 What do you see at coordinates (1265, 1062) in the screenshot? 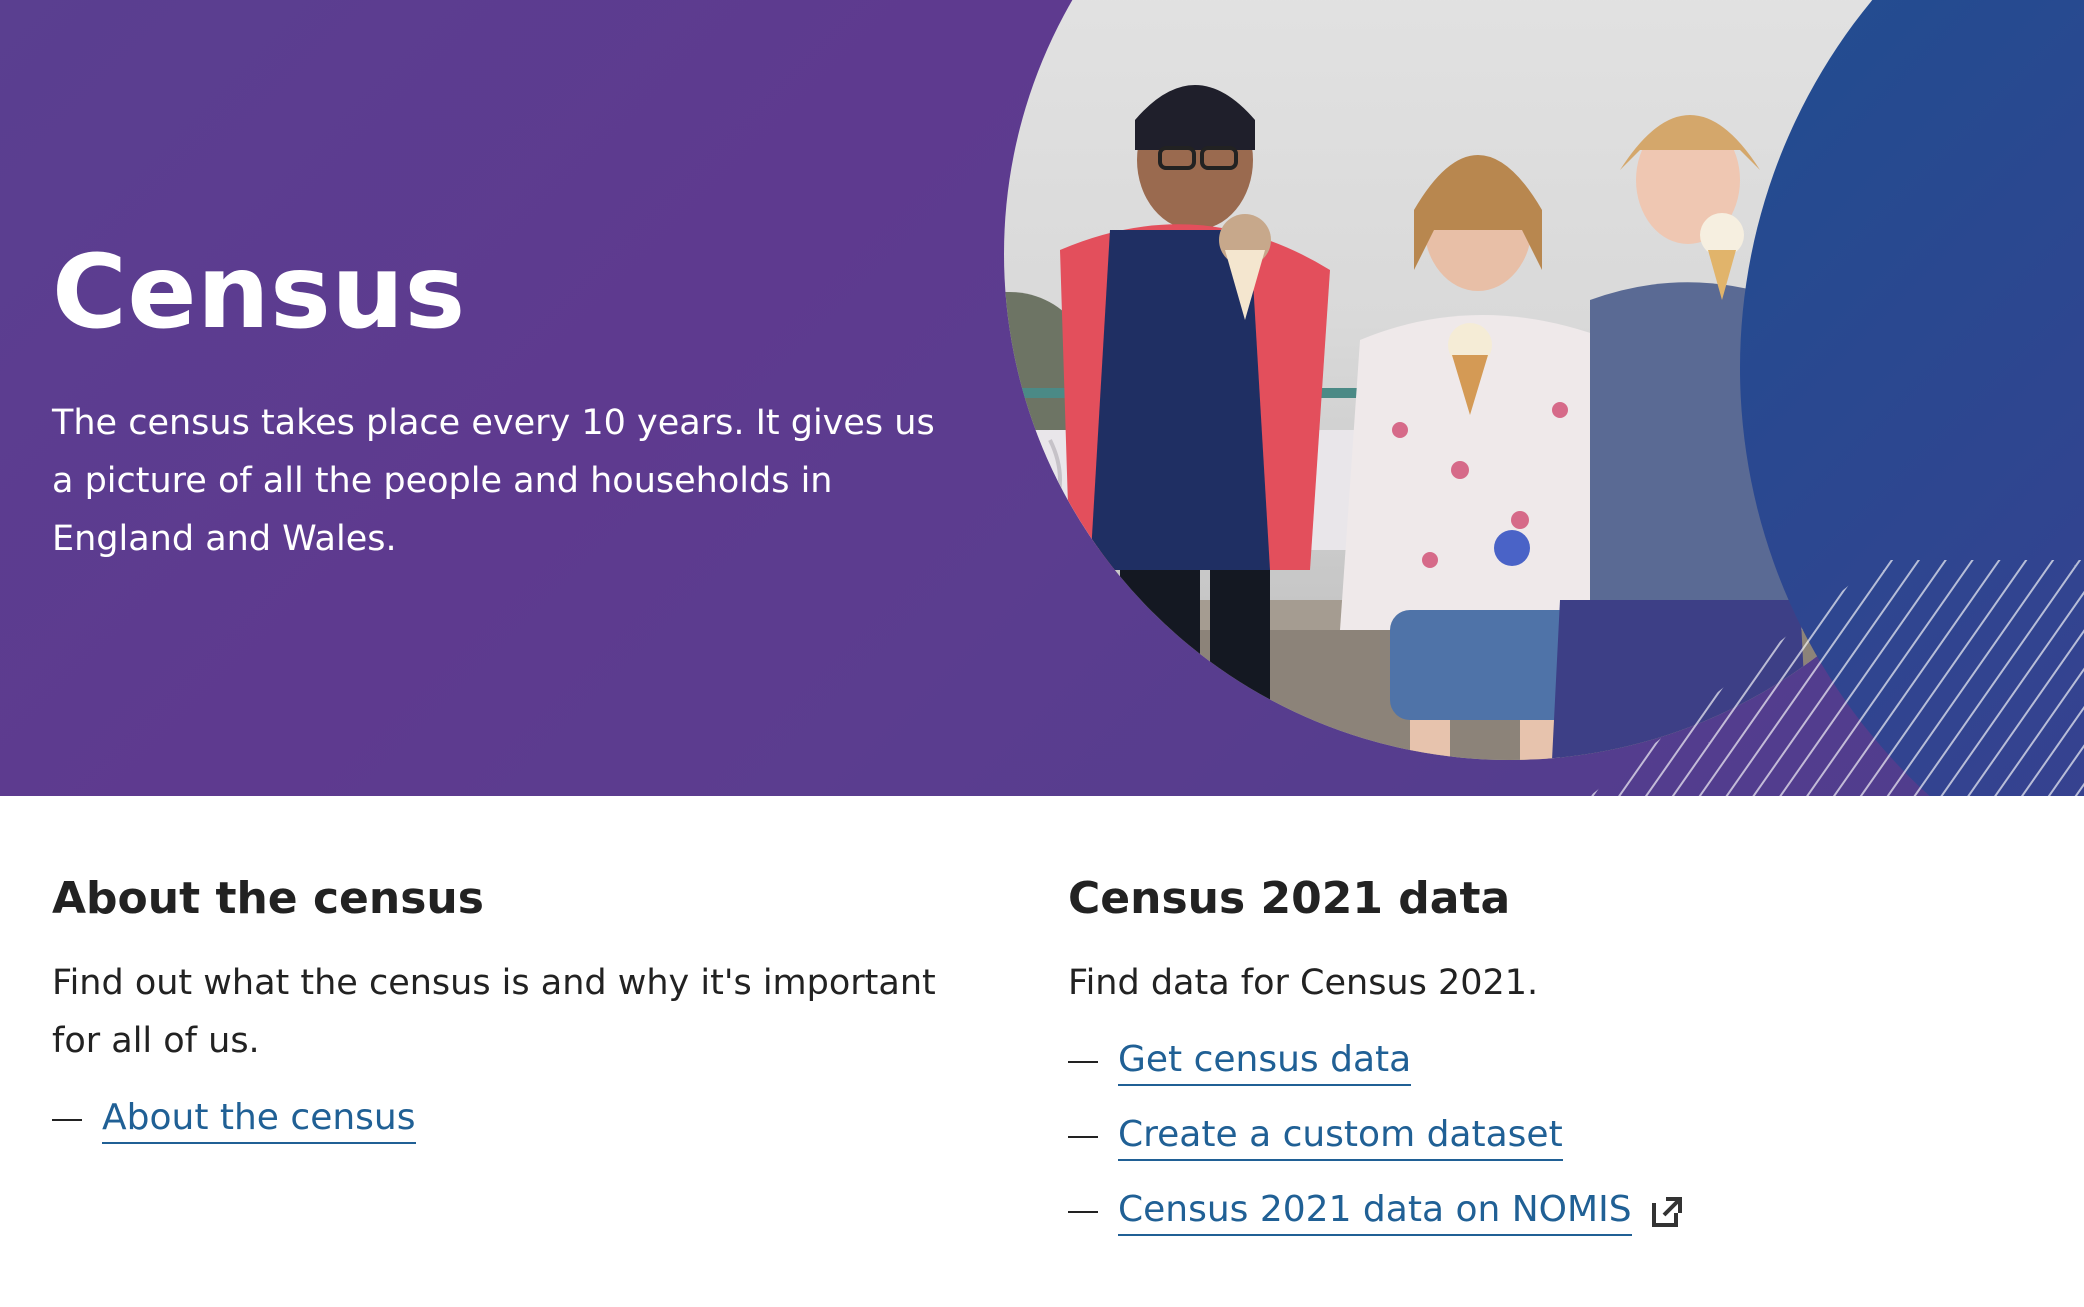
I see `get-census-data-link: Get census data` at bounding box center [1265, 1062].